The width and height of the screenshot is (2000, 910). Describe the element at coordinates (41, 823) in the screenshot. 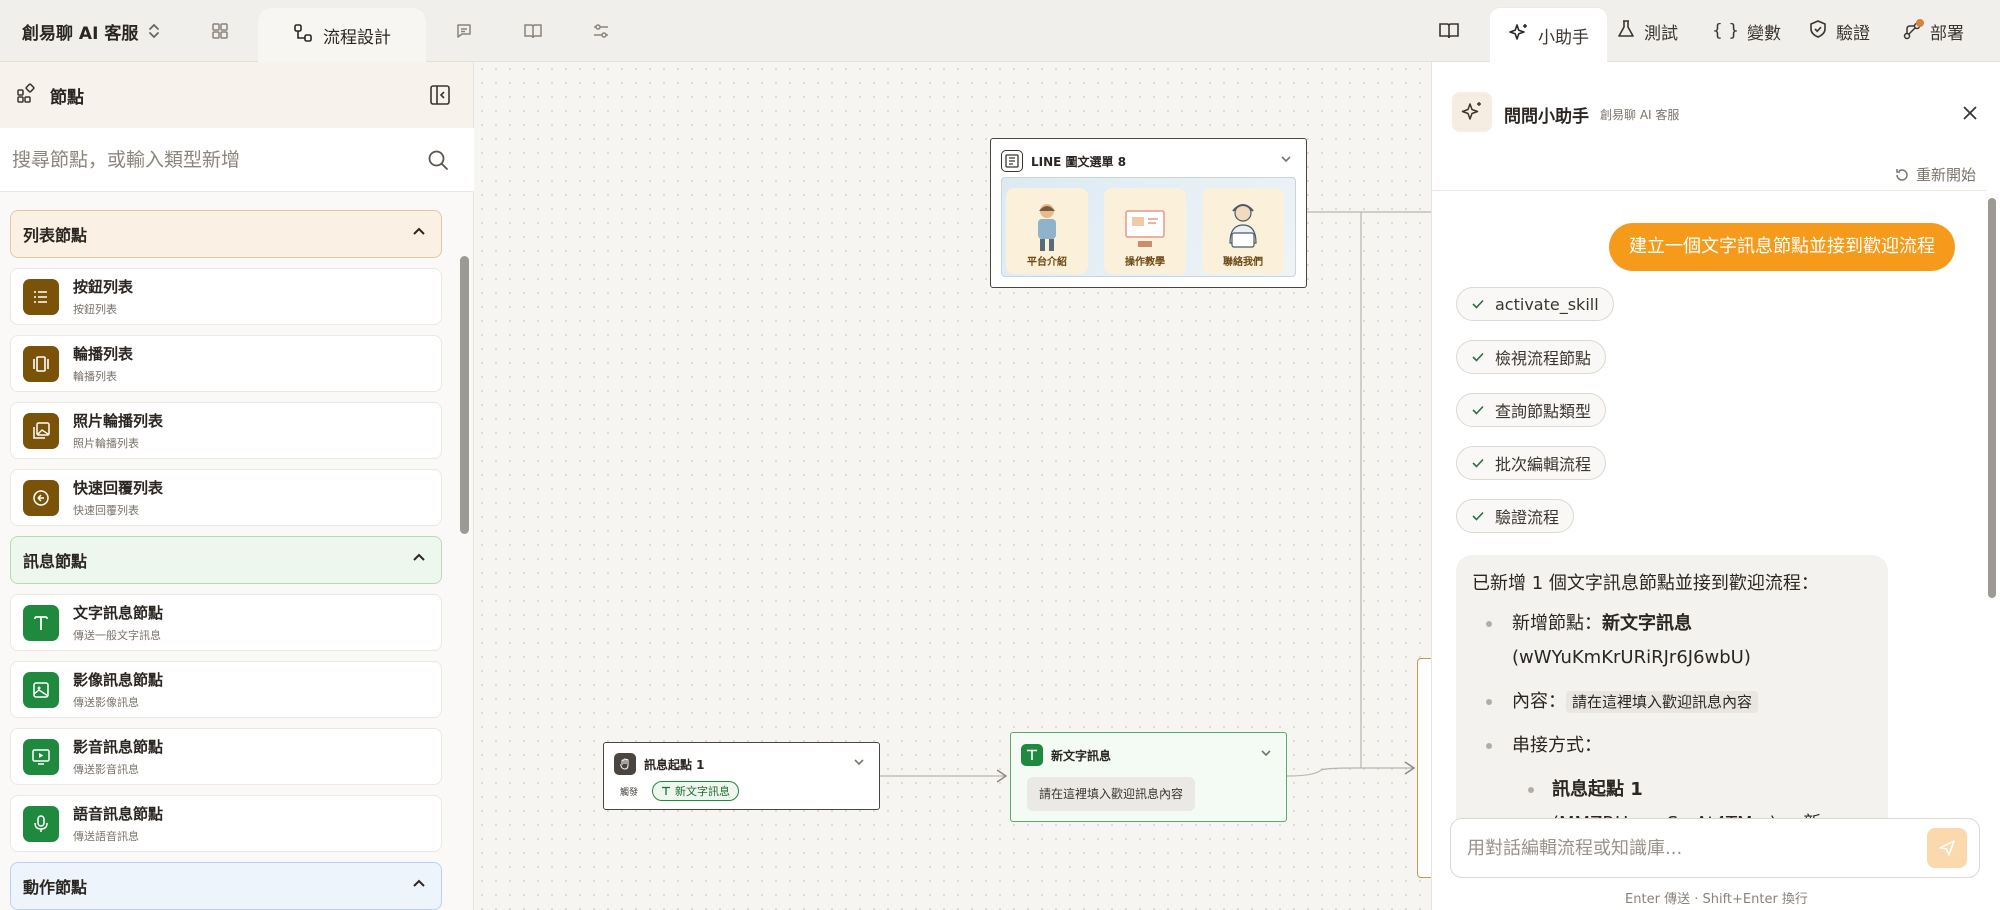

I see `microphone-icon` at that location.